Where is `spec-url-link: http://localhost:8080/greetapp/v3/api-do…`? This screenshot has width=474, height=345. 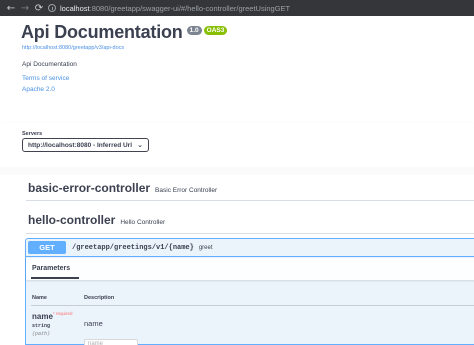 spec-url-link: http://localhost:8080/greetapp/v3/api-do… is located at coordinates (73, 48).